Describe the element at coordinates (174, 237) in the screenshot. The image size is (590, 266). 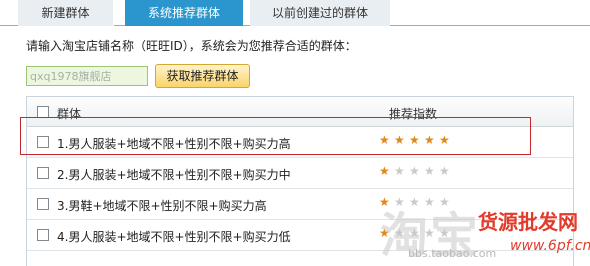
I see `row-label: 4.男人服装+地域不限+性别不限+购买力低` at that location.